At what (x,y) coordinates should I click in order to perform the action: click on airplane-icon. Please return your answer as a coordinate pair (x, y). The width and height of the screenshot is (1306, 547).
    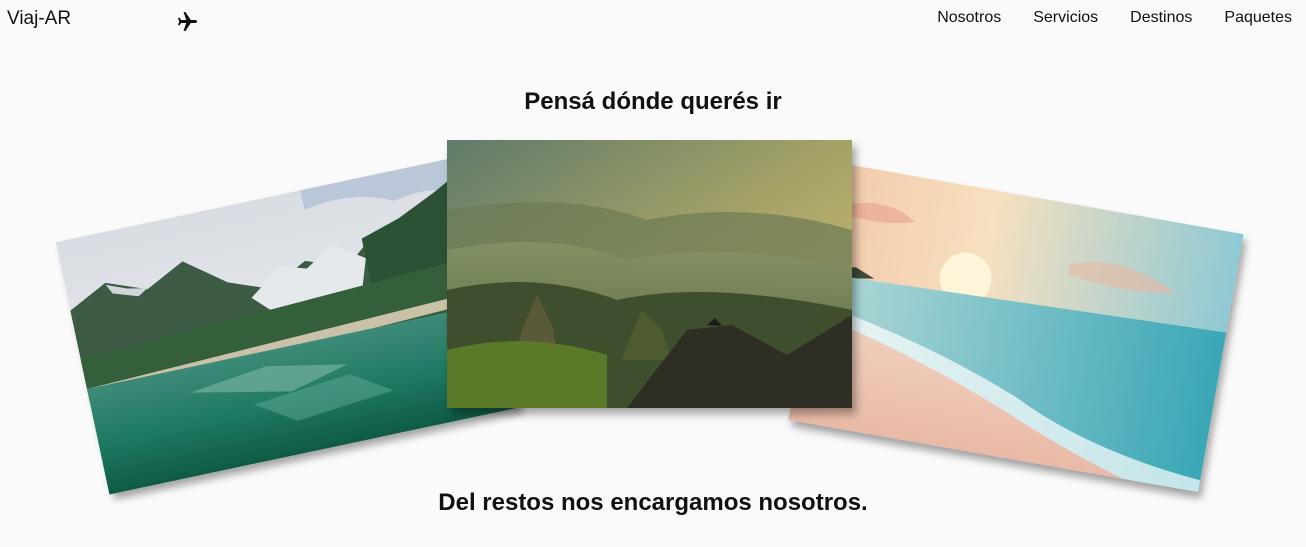
    Looking at the image, I should click on (188, 21).